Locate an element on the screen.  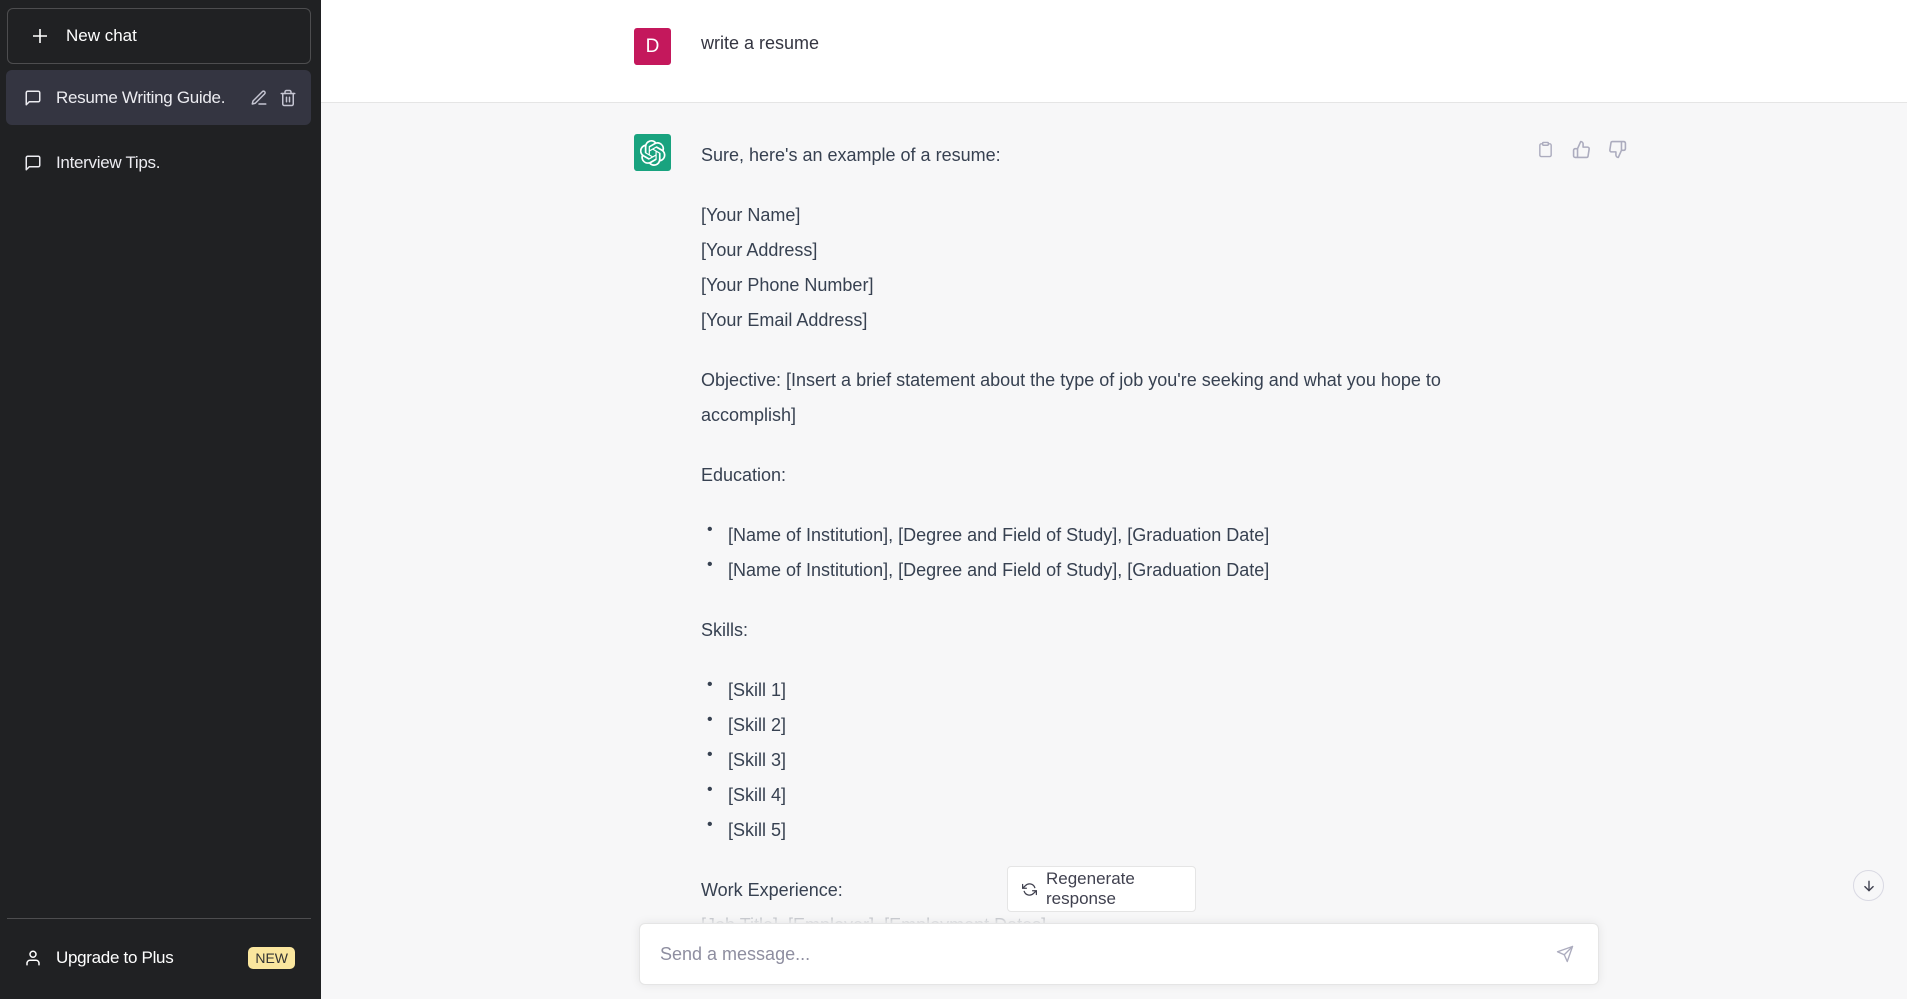
trash-icon is located at coordinates (288, 98).